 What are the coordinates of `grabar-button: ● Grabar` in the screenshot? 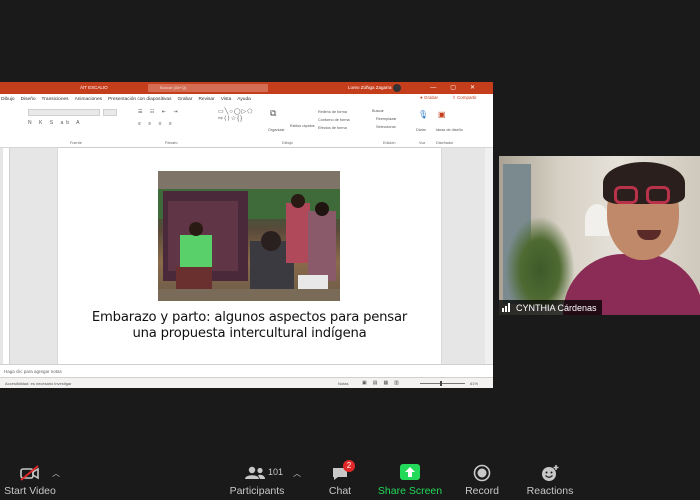 It's located at (432, 97).